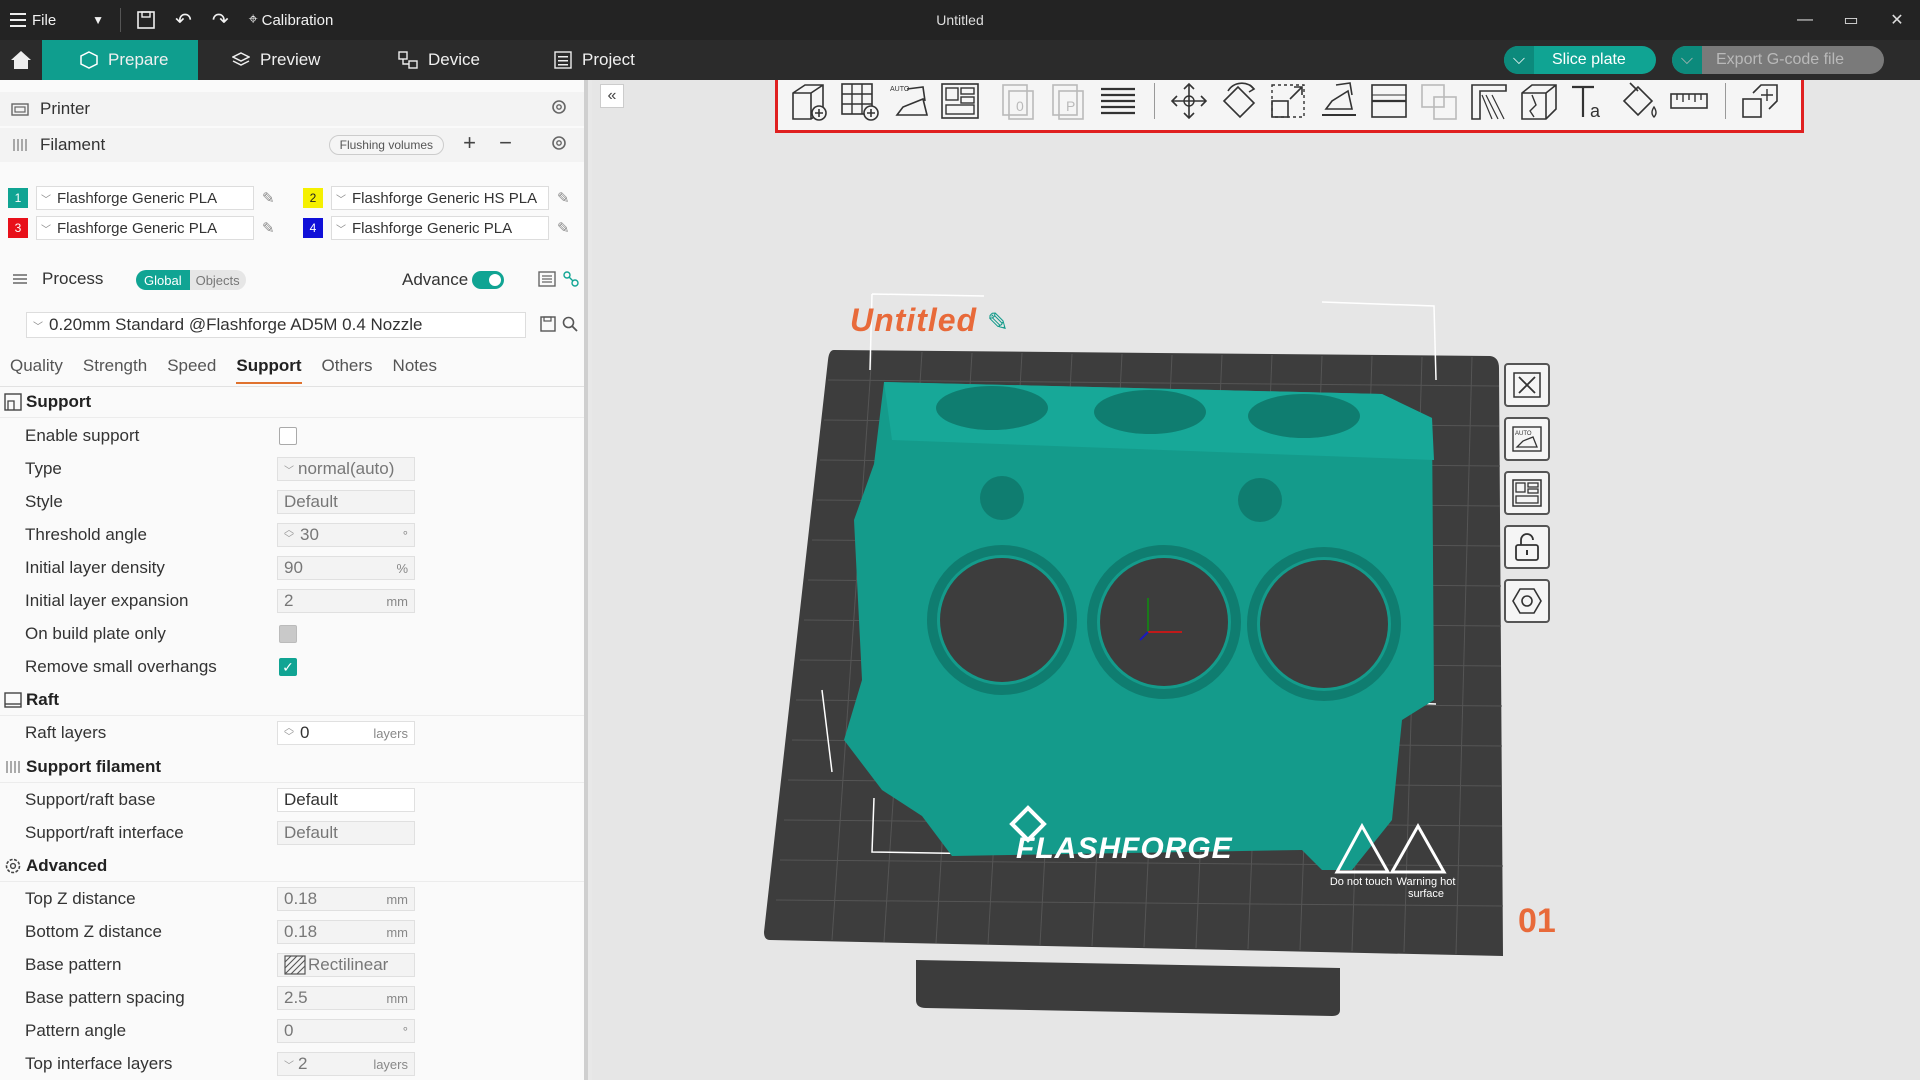  Describe the element at coordinates (57, 20) in the screenshot. I see `file-menu: File ▼` at that location.